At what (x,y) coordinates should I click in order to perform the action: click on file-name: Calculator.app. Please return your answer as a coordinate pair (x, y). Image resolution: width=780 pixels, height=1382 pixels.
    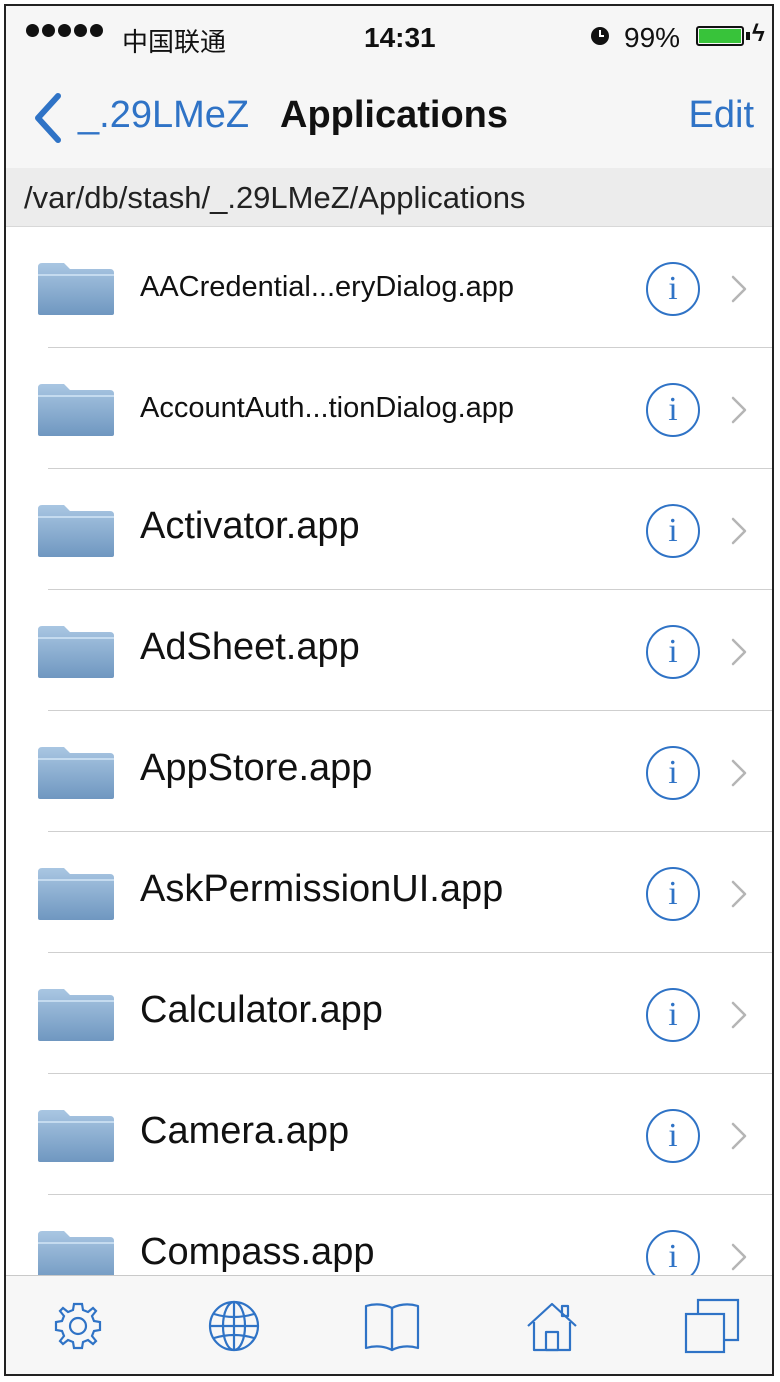
    Looking at the image, I should click on (261, 1010).